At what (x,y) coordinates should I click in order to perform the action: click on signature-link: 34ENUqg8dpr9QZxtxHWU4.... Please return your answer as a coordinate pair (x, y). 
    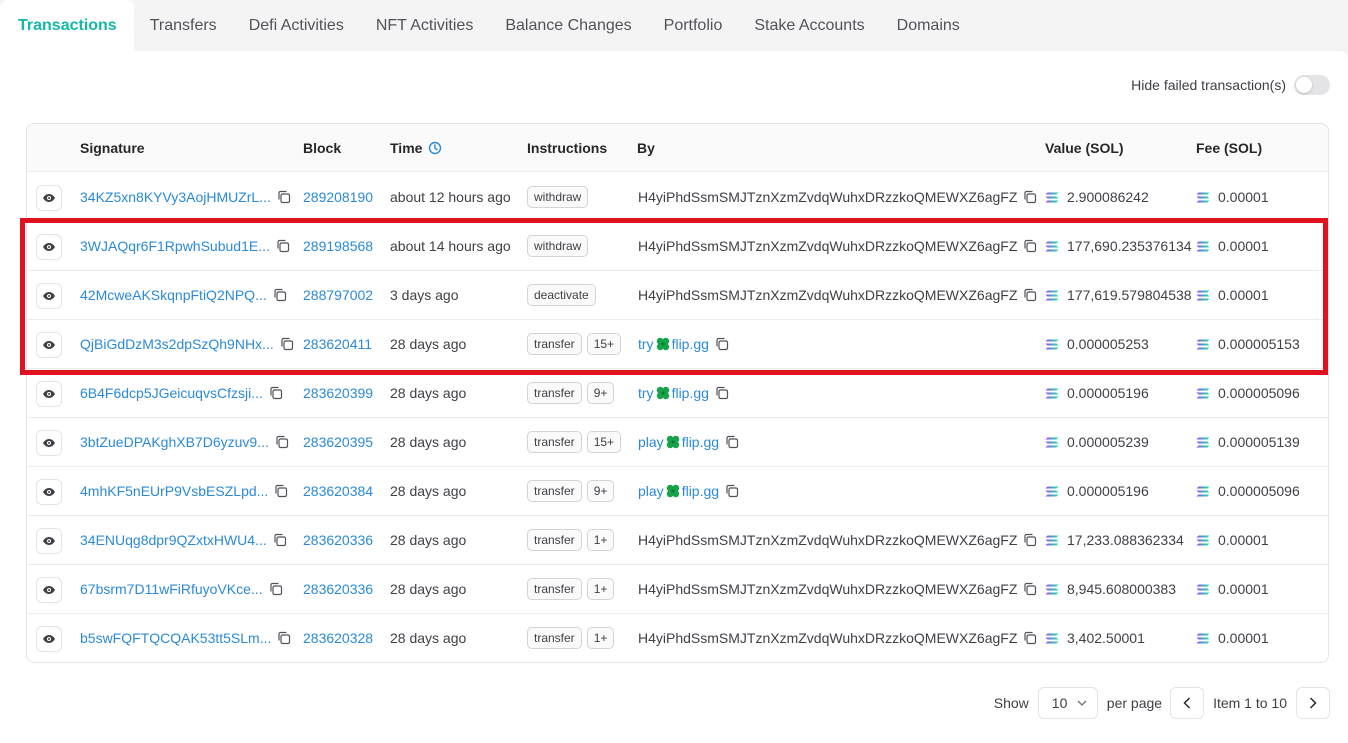
    Looking at the image, I should click on (173, 540).